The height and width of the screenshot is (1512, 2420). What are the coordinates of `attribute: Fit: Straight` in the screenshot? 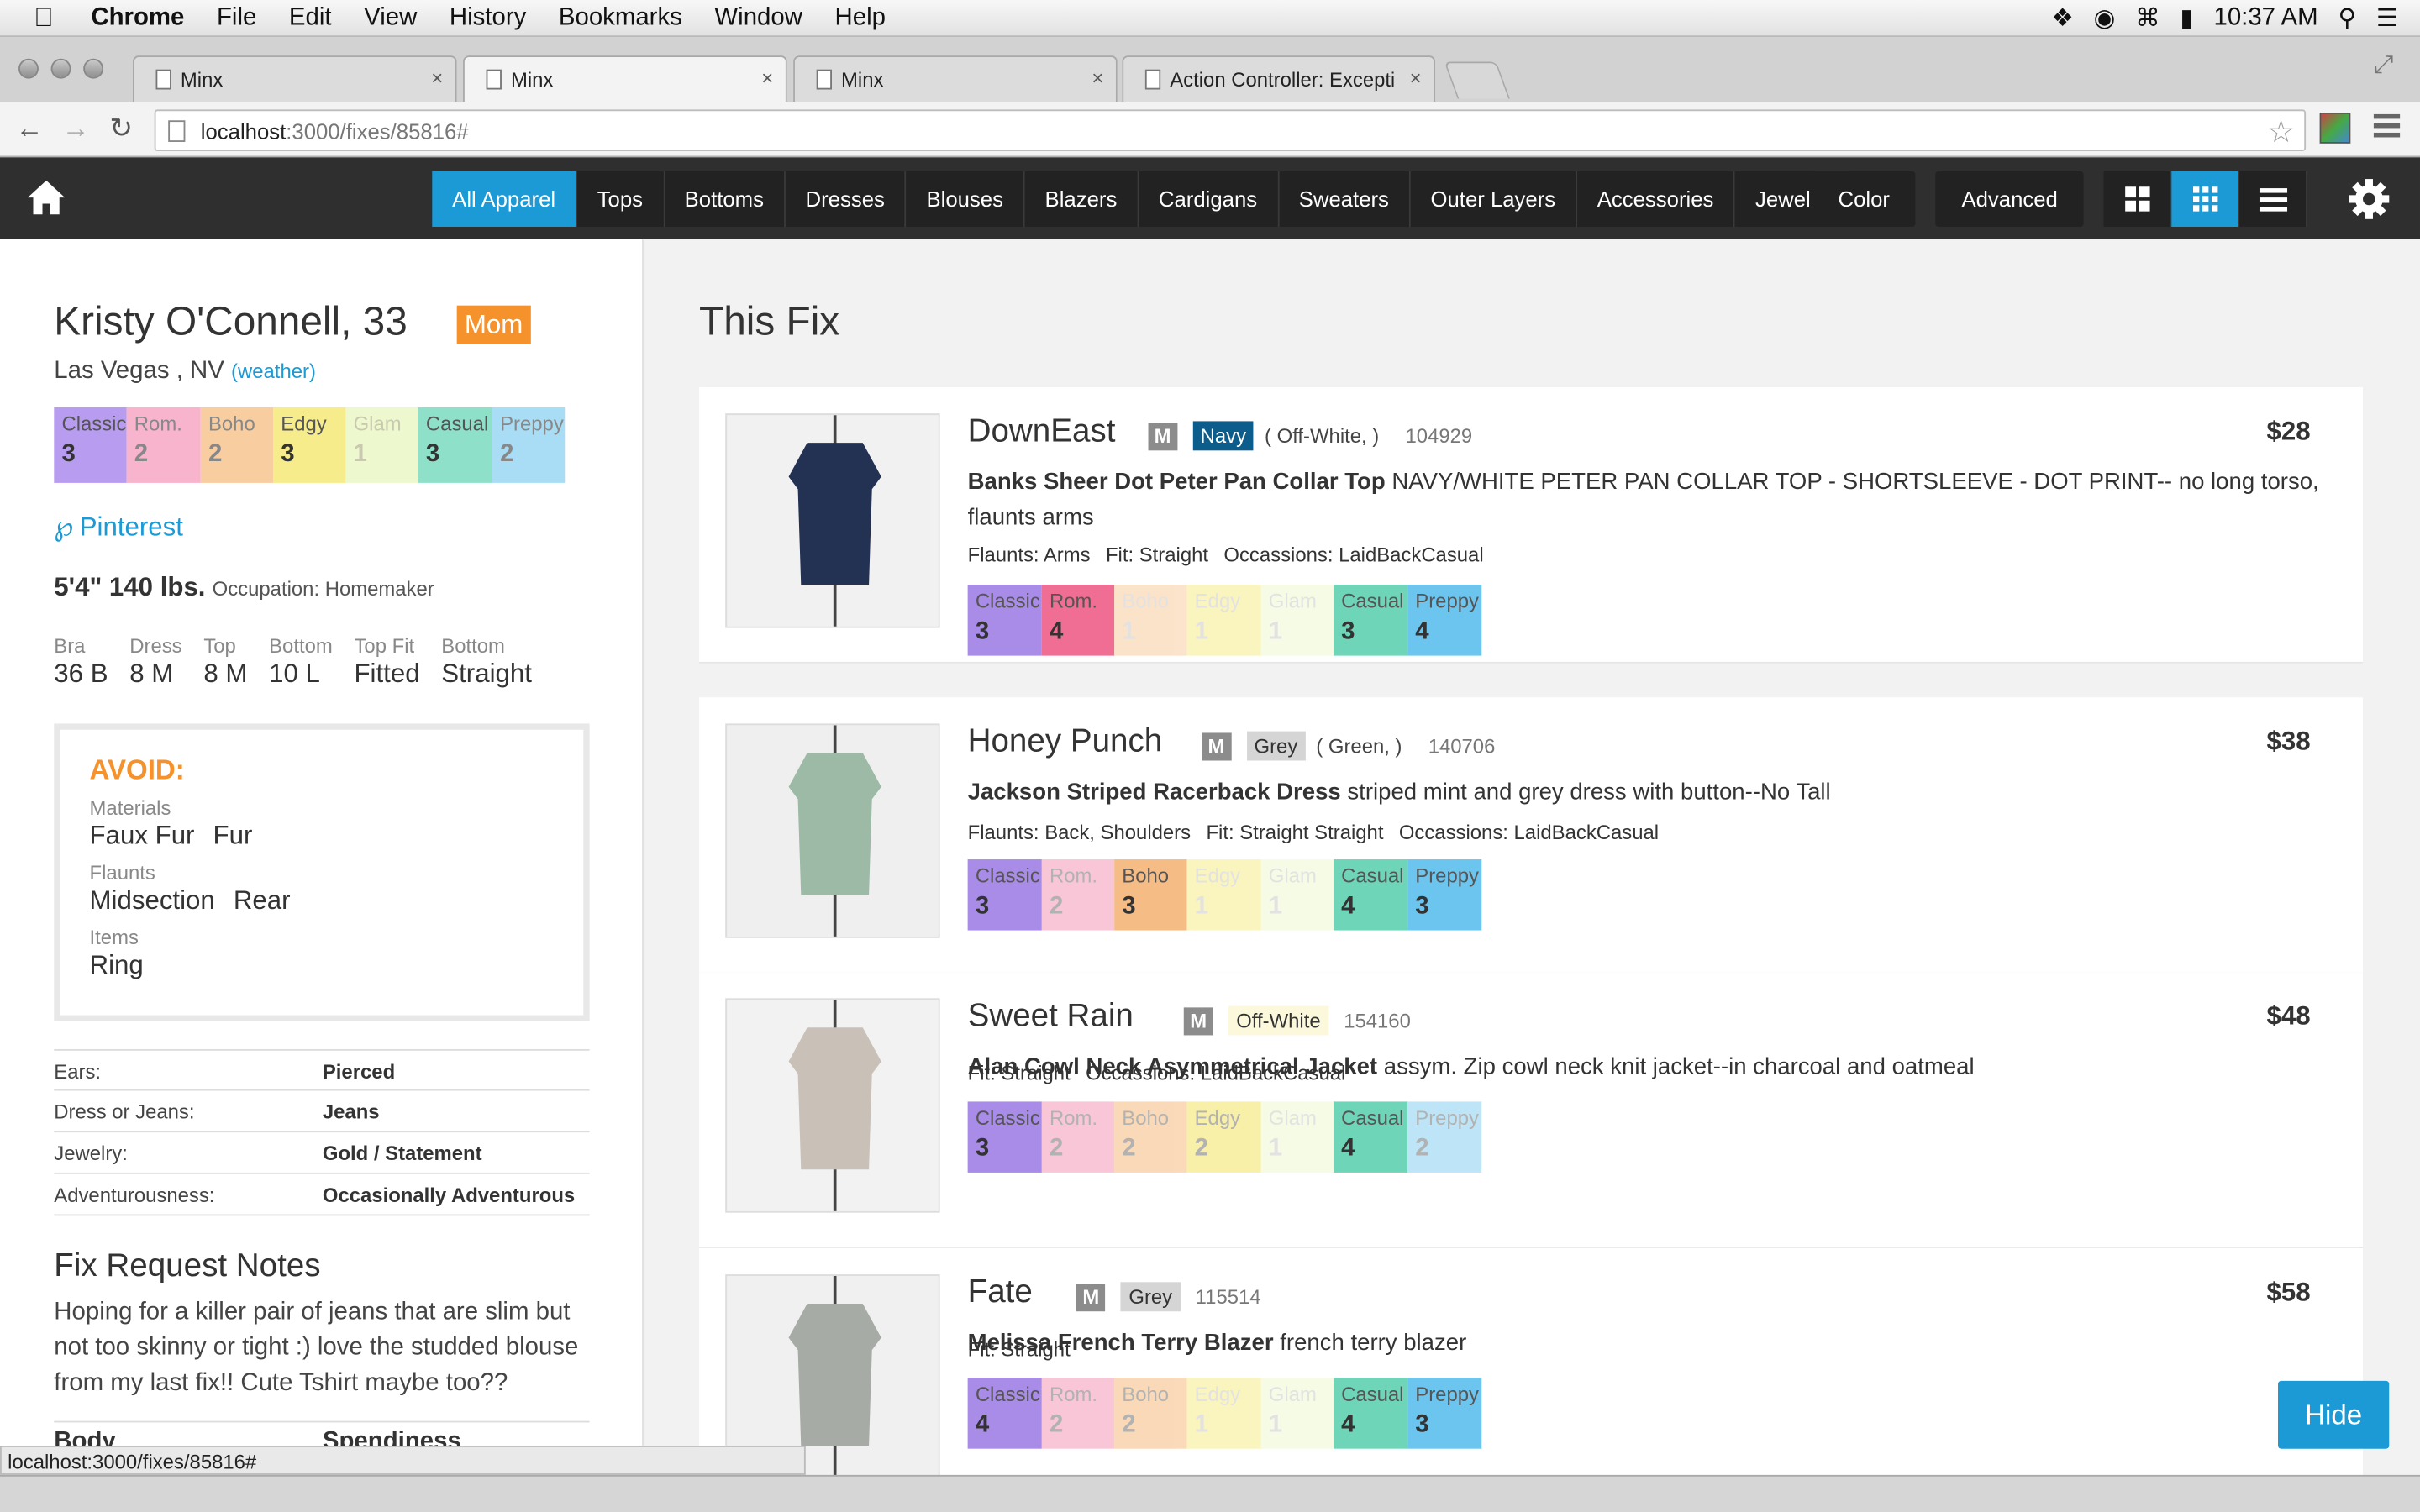 It's located at (1019, 1073).